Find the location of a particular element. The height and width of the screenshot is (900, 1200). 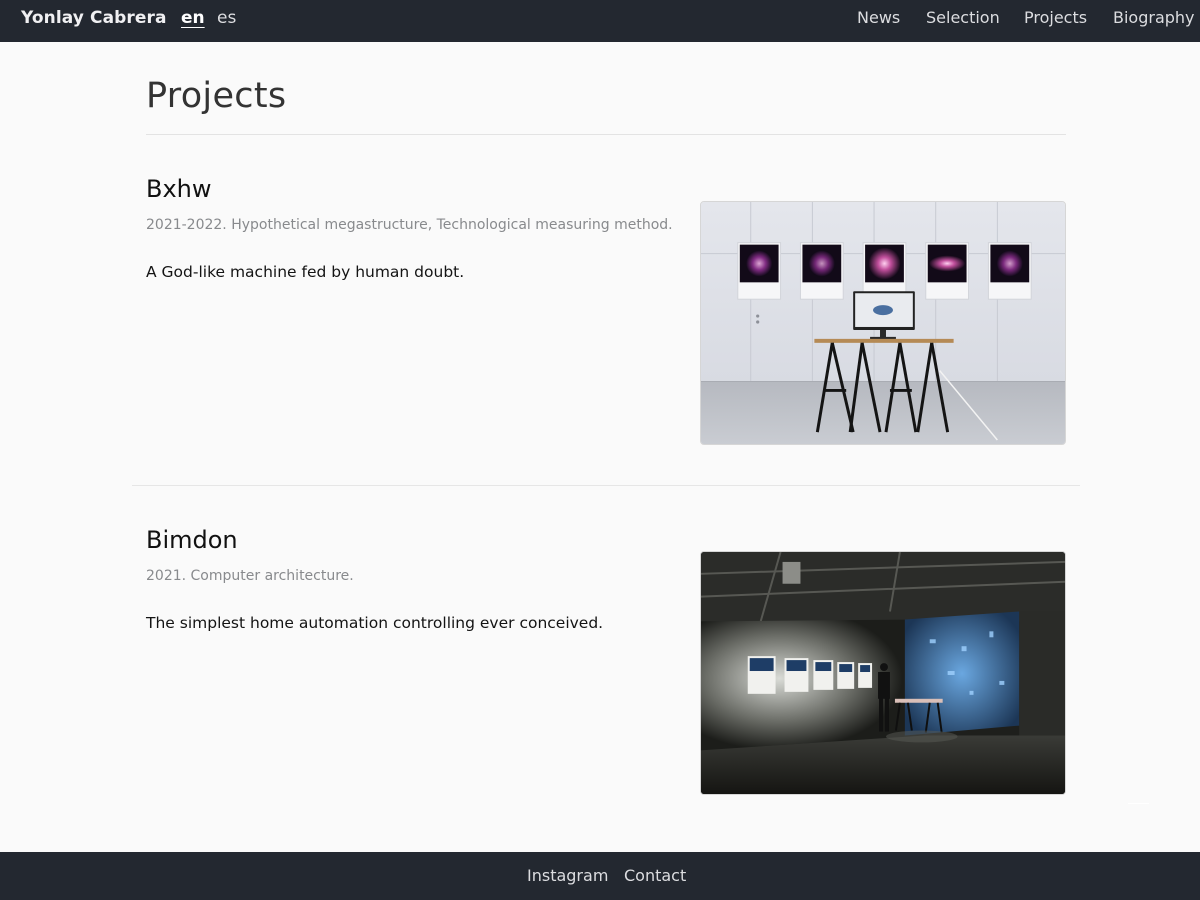

footer-instagram-link: Instagram is located at coordinates (567, 875).